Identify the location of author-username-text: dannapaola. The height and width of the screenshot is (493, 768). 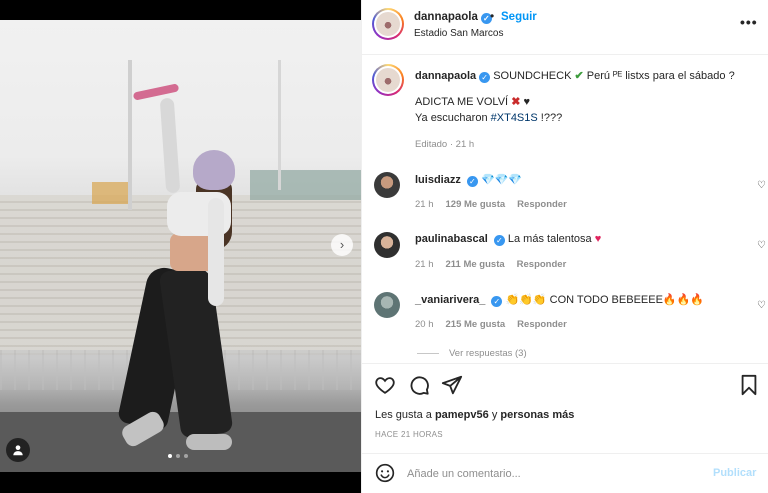
(446, 17).